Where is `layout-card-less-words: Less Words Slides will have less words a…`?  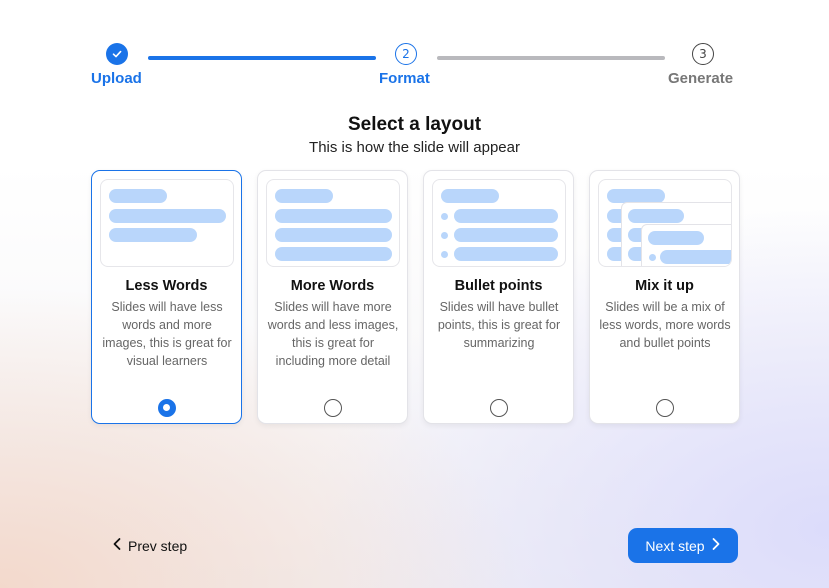 layout-card-less-words: Less Words Slides will have less words a… is located at coordinates (166, 297).